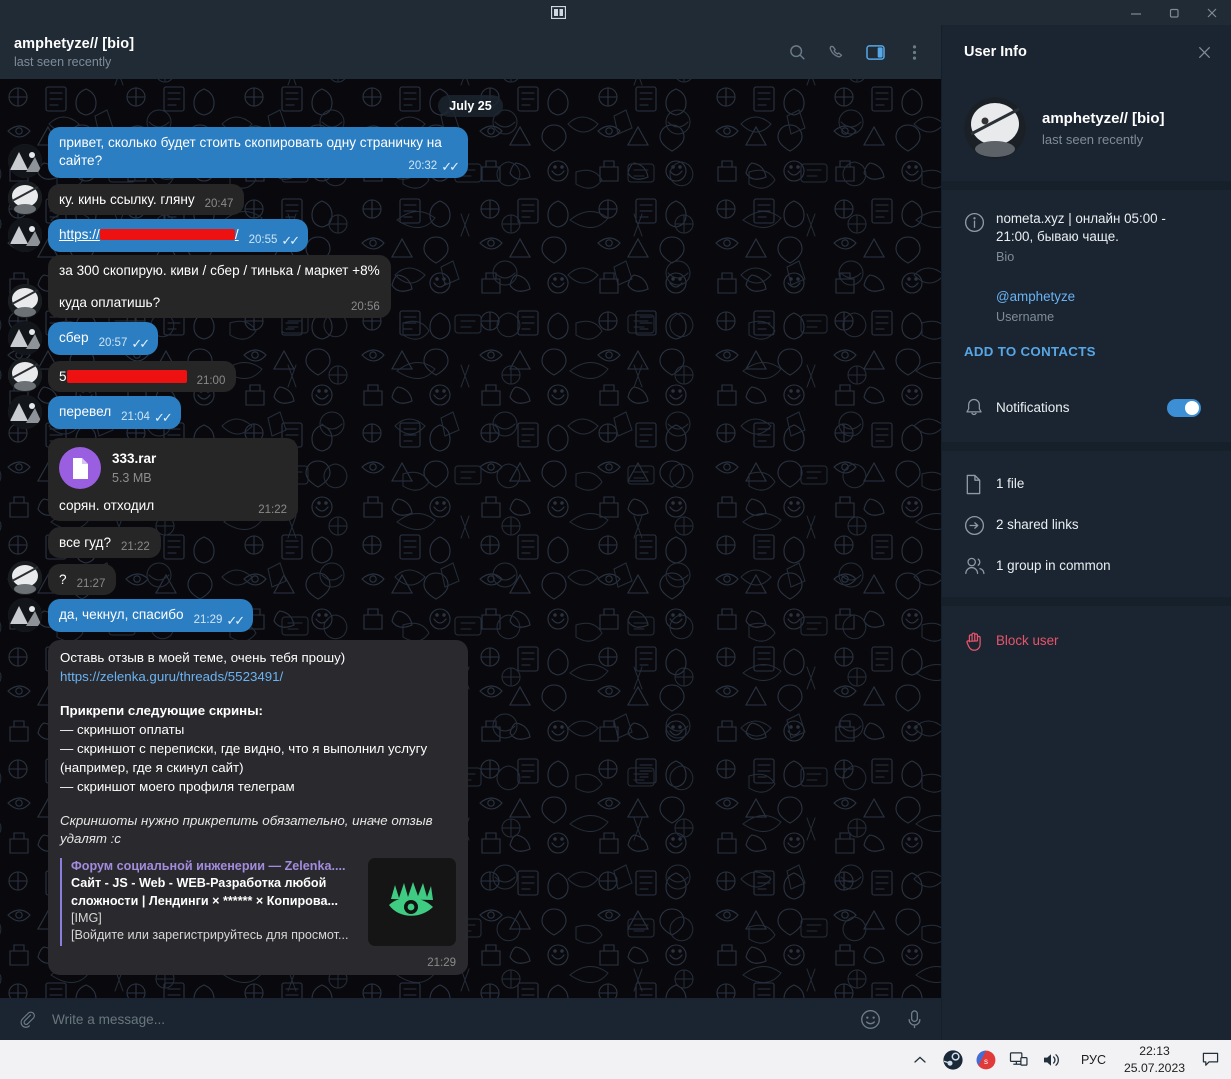  What do you see at coordinates (986, 1060) in the screenshot?
I see `app-red-icon: s` at bounding box center [986, 1060].